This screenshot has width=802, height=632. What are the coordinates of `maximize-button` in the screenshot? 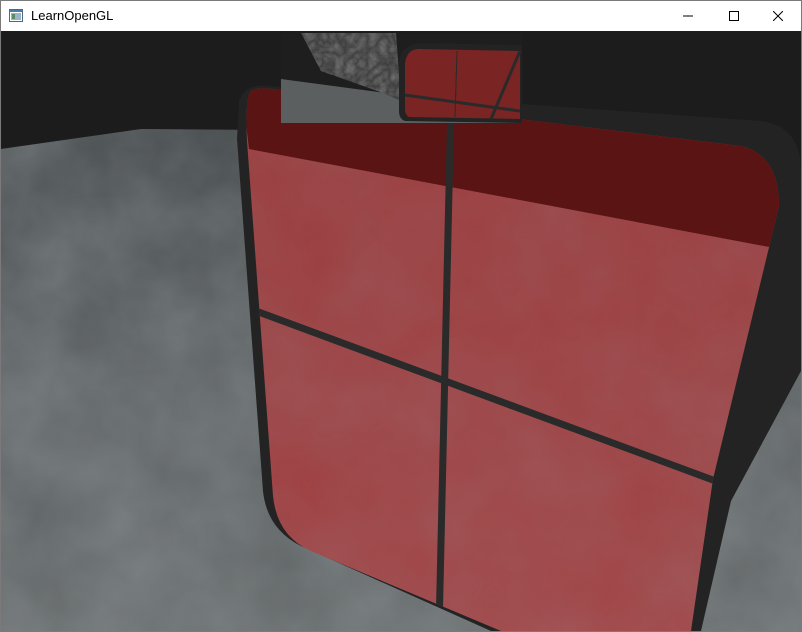 It's located at (734, 16).